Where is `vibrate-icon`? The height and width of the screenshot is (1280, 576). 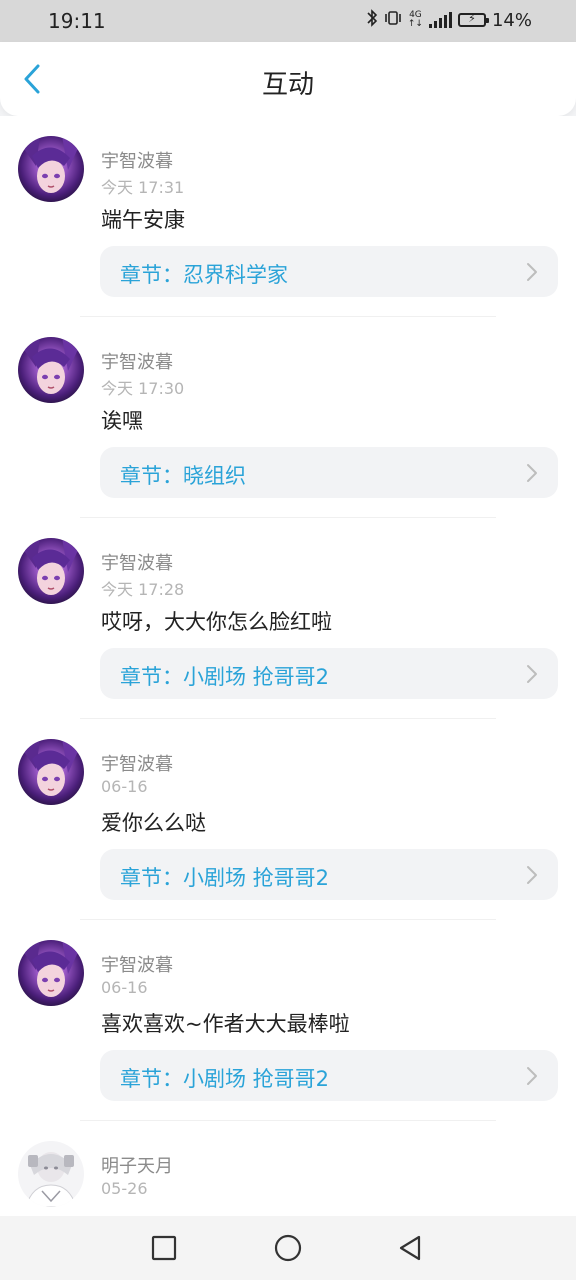 vibrate-icon is located at coordinates (393, 20).